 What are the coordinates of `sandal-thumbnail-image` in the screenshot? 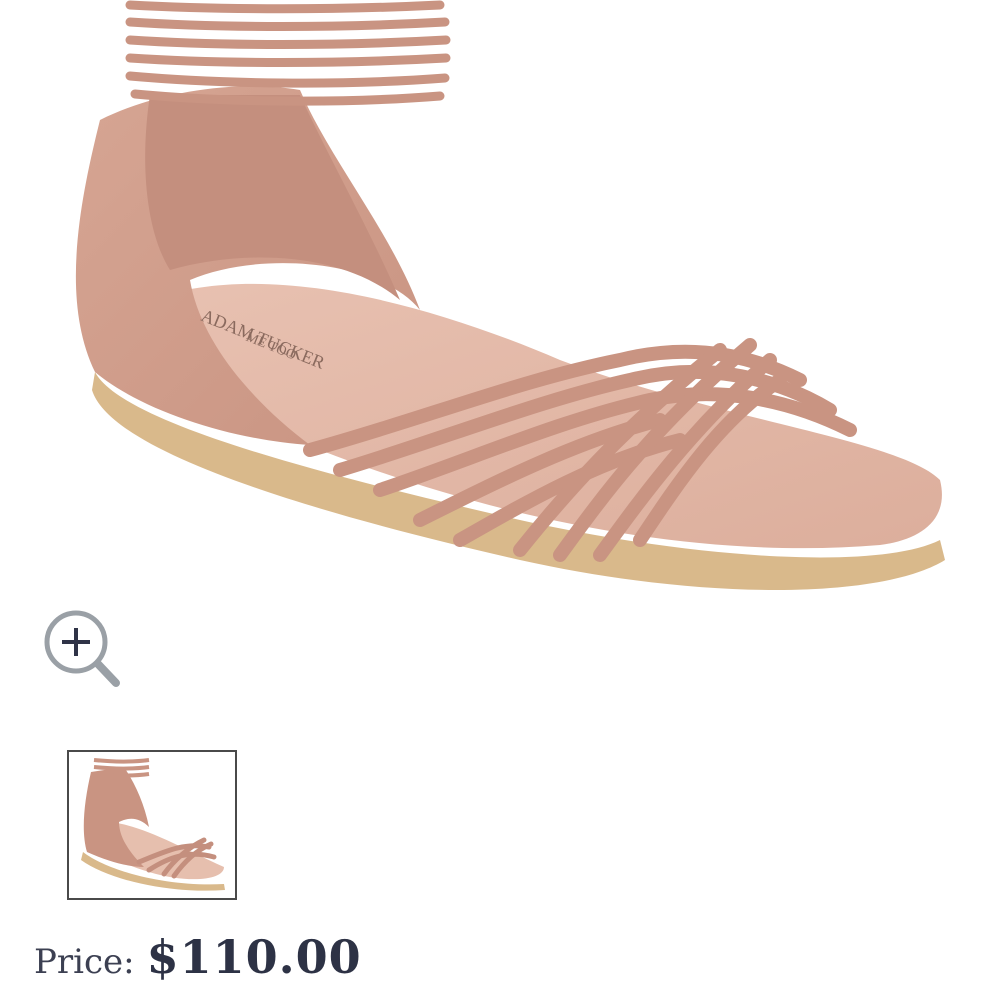 It's located at (153, 824).